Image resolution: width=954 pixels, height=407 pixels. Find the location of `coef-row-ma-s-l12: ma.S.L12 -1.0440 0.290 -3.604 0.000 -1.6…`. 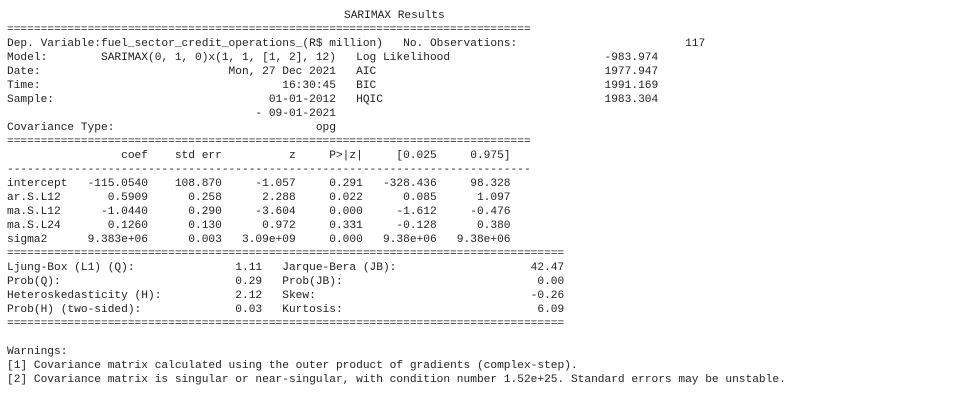

coef-row-ma-s-l12: ma.S.L12 -1.0440 0.290 -3.604 0.000 -1.6… is located at coordinates (259, 212).